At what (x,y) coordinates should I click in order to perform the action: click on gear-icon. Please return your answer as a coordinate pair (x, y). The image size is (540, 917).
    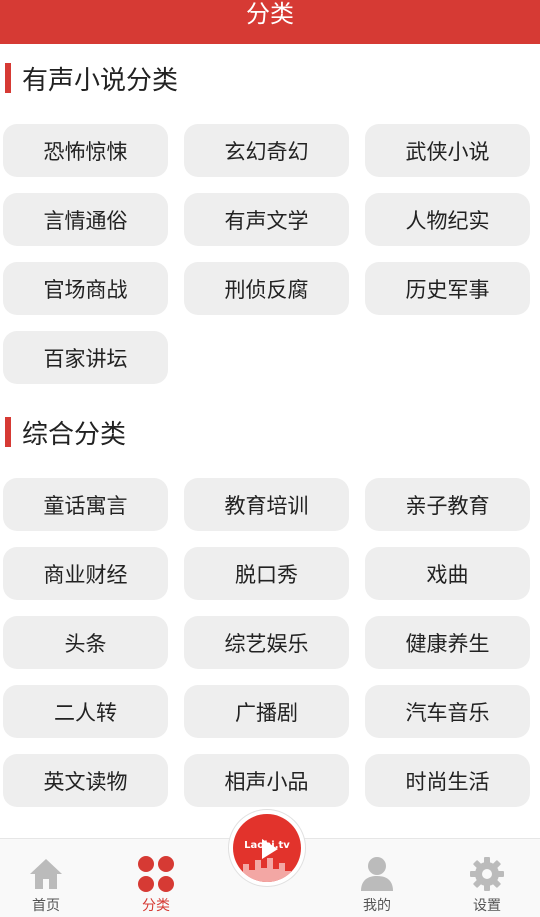
    Looking at the image, I should click on (487, 874).